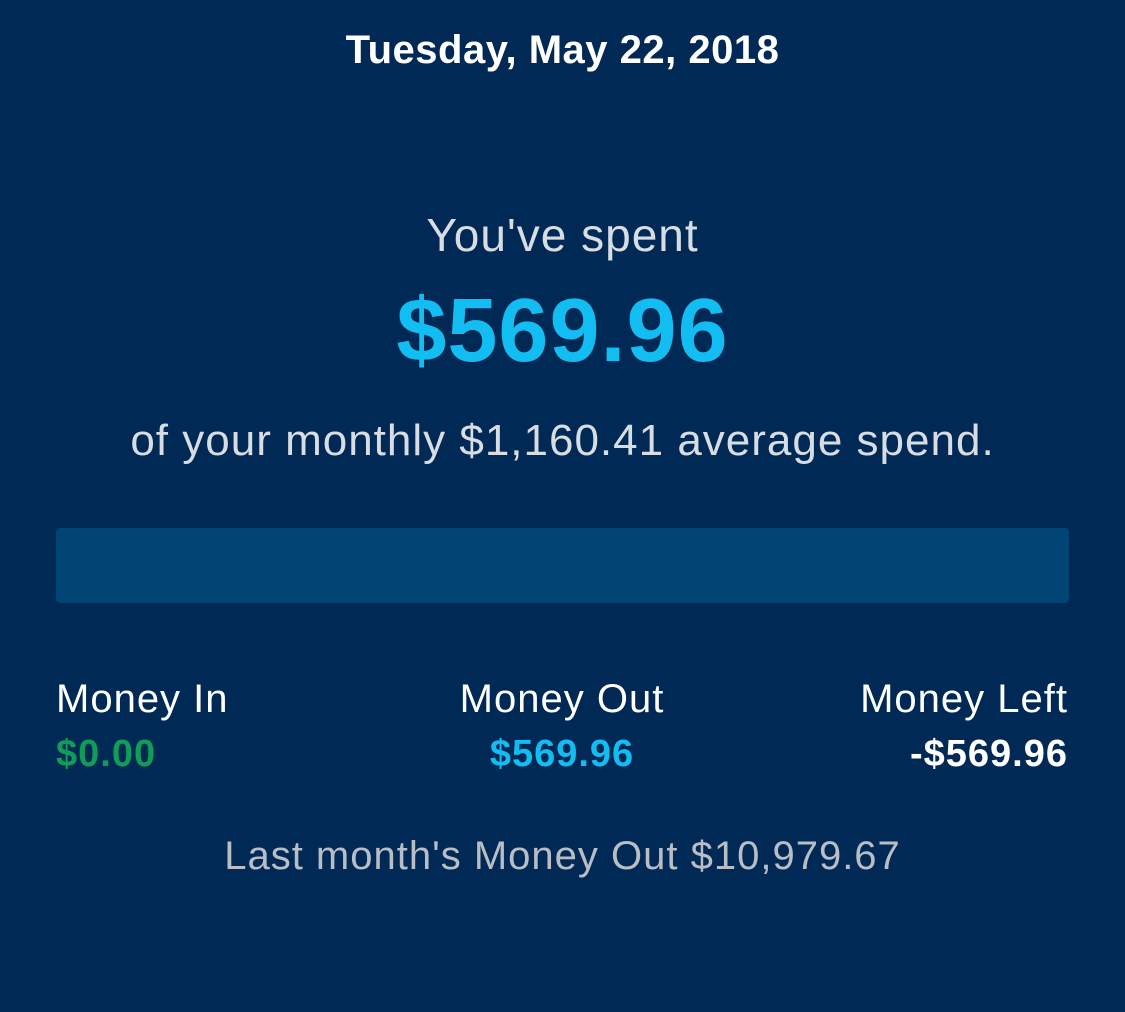 The height and width of the screenshot is (1012, 1125). What do you see at coordinates (562, 50) in the screenshot?
I see `date-header: Tuesday, May 22, 2018` at bounding box center [562, 50].